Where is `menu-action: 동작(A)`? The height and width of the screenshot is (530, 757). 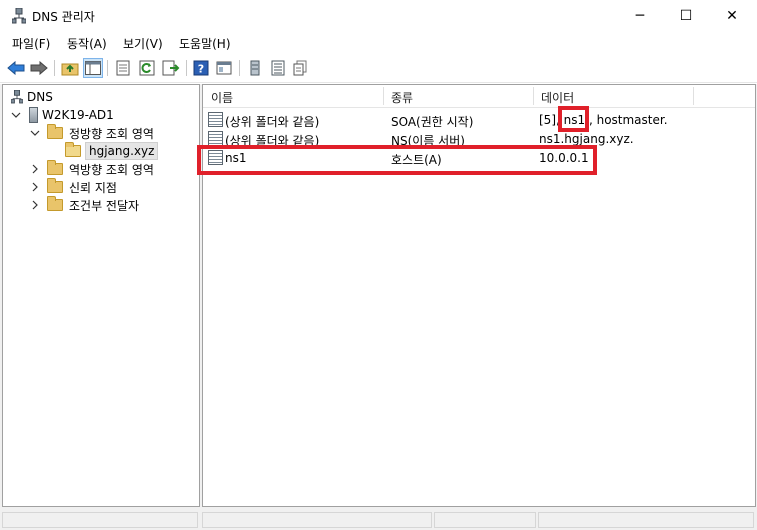 menu-action: 동작(A) is located at coordinates (87, 43).